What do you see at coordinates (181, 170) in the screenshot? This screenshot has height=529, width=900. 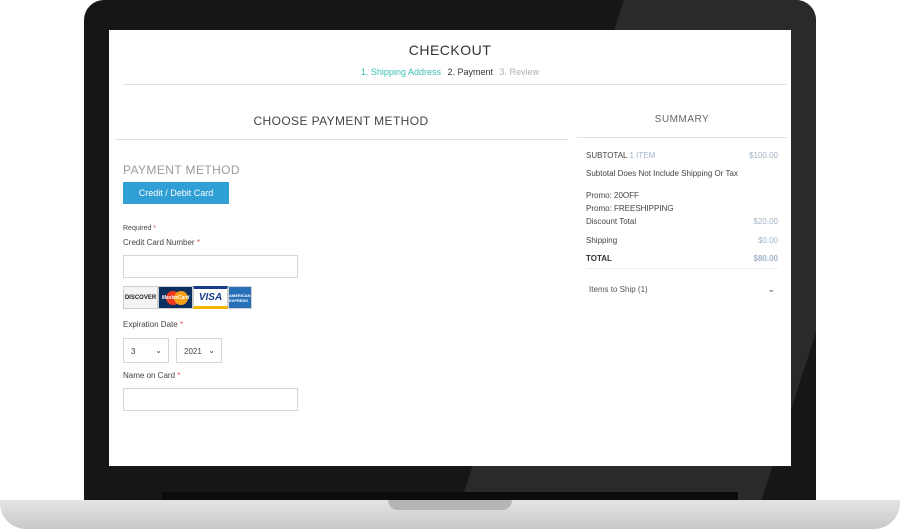 I see `payment-method-heading: PAYMENT METHOD` at bounding box center [181, 170].